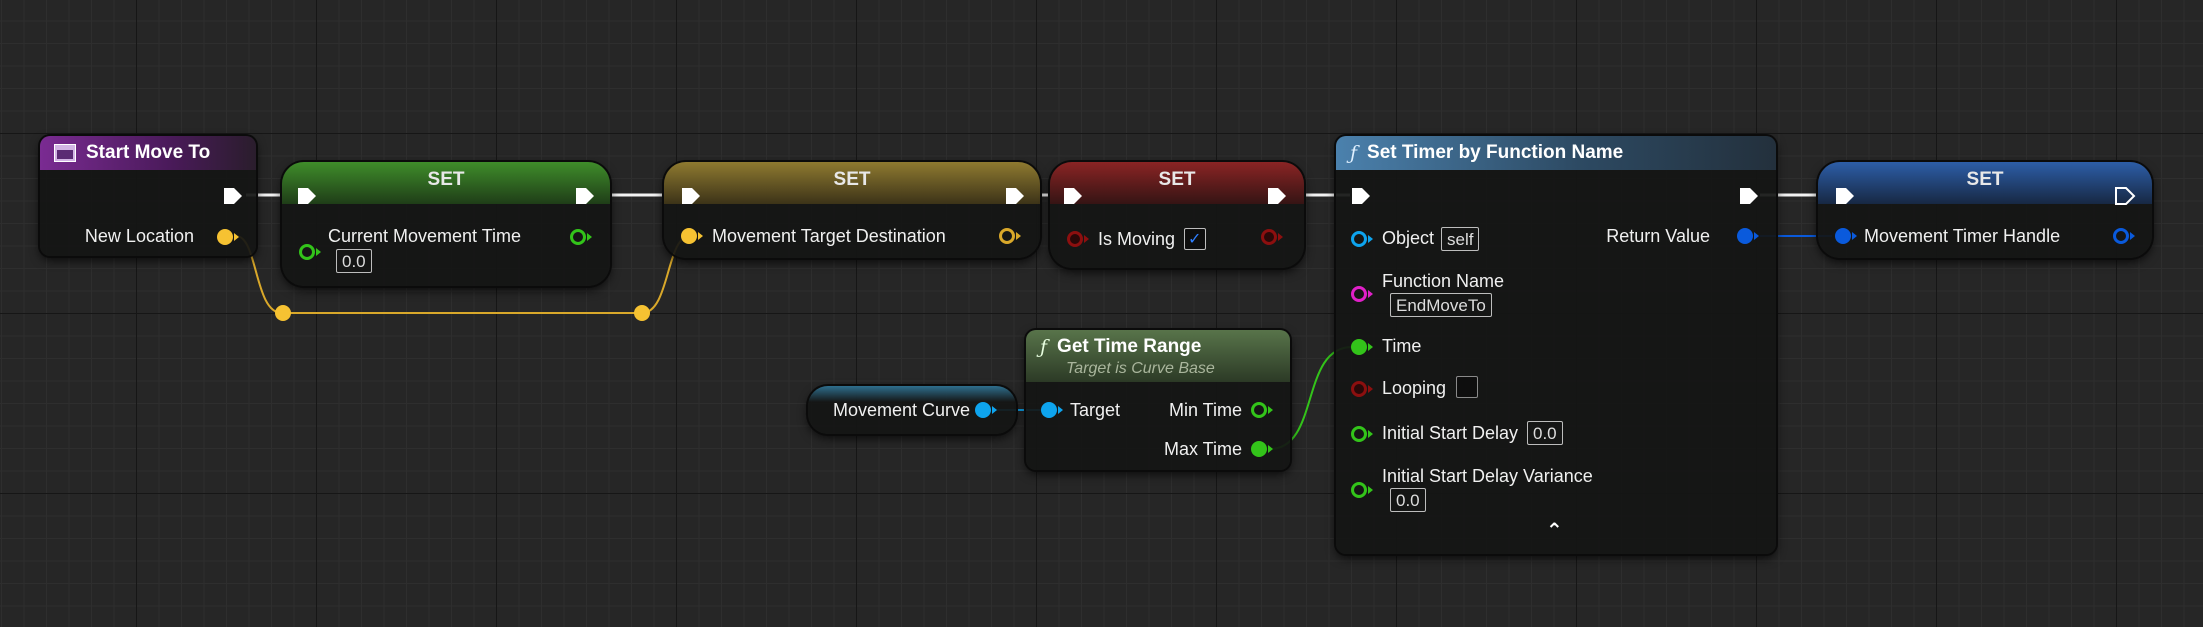 This screenshot has width=2203, height=627. What do you see at coordinates (354, 261) in the screenshot?
I see `default-value-field: 0.0` at bounding box center [354, 261].